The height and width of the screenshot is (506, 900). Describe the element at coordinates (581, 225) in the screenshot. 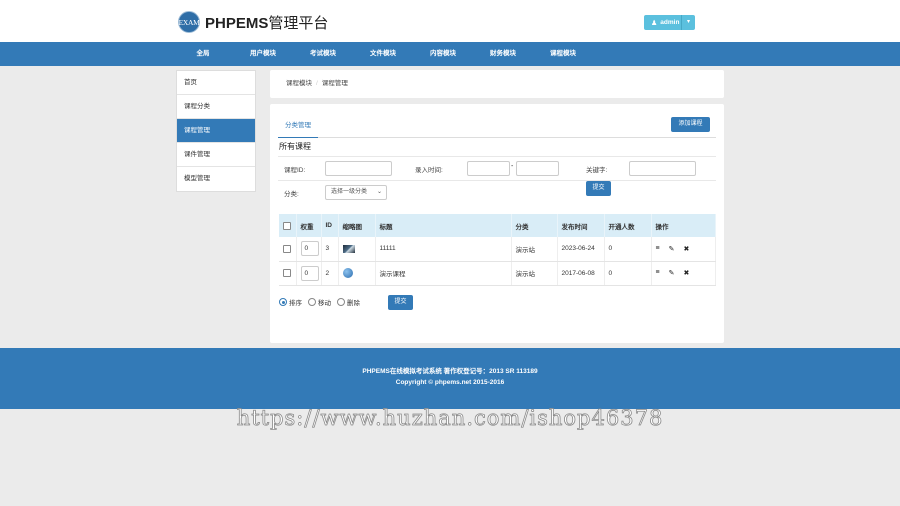

I see `header-publish-time: 发布时间` at that location.